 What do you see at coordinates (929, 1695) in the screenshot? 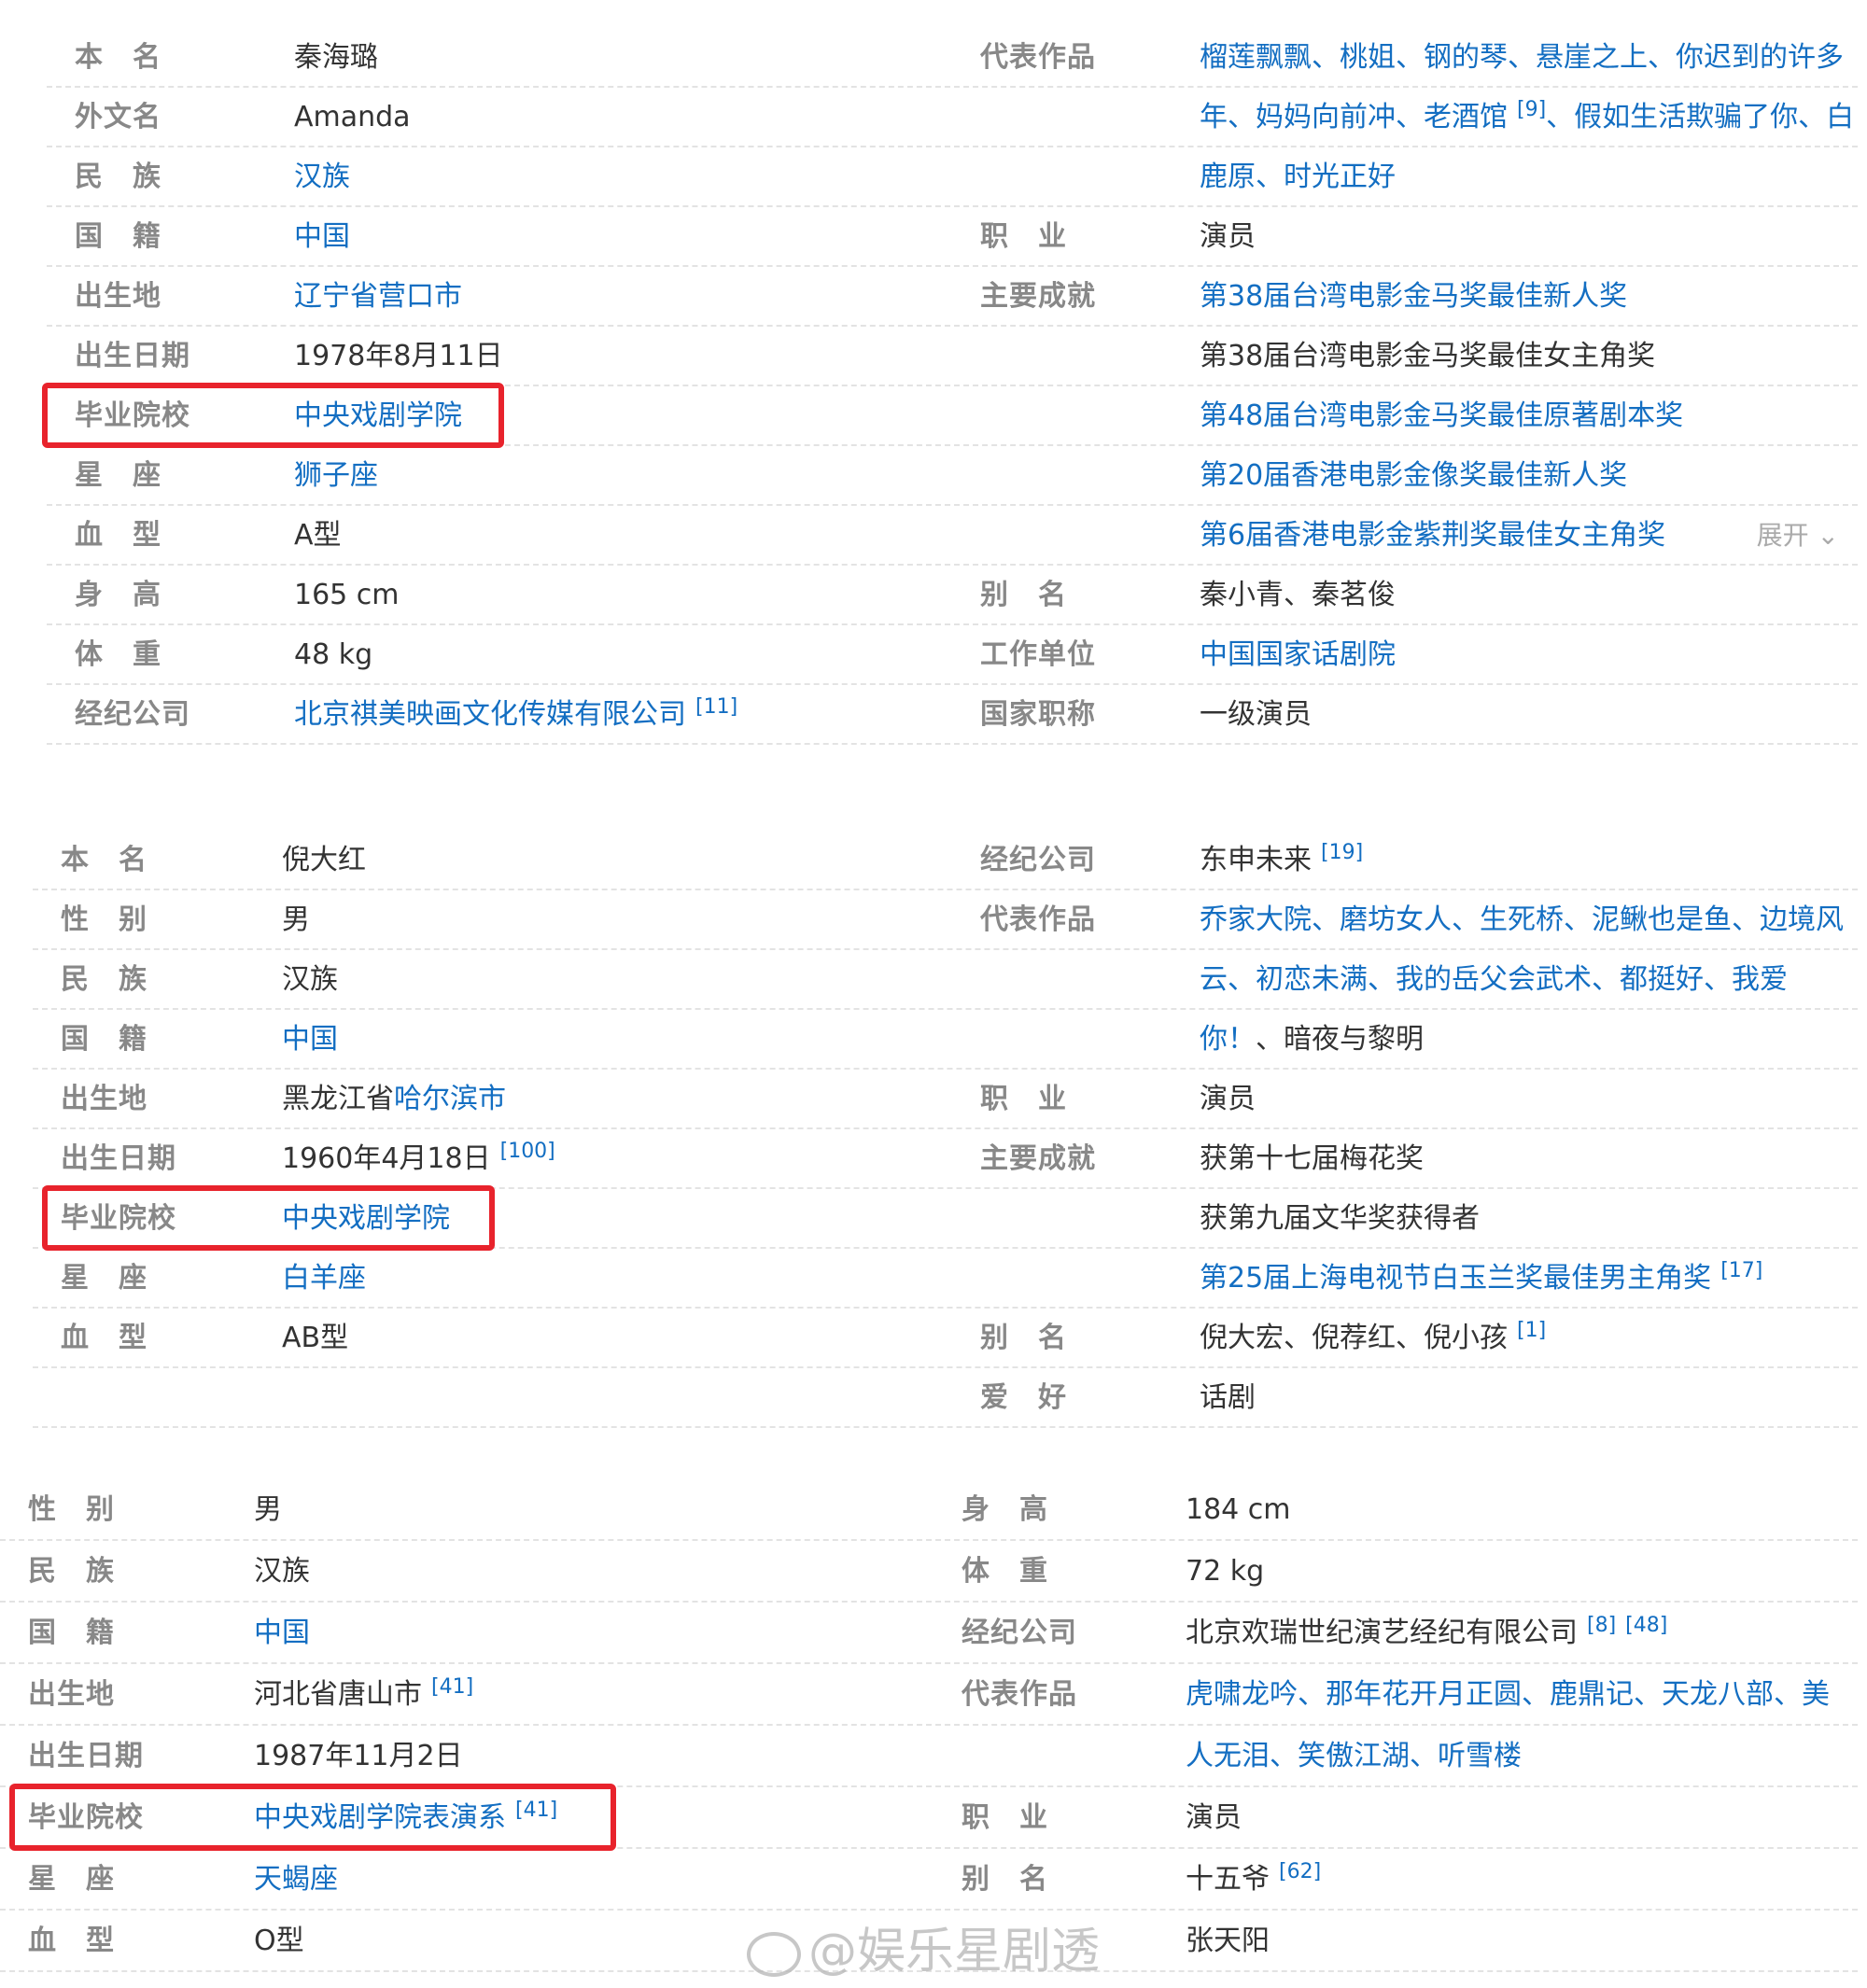
I see `info-row: 出生地 河北省唐山市 [41] 代表作品 虎啸龙吟、那年花开月正圆、鹿鼎记、天龙八部、美` at bounding box center [929, 1695].